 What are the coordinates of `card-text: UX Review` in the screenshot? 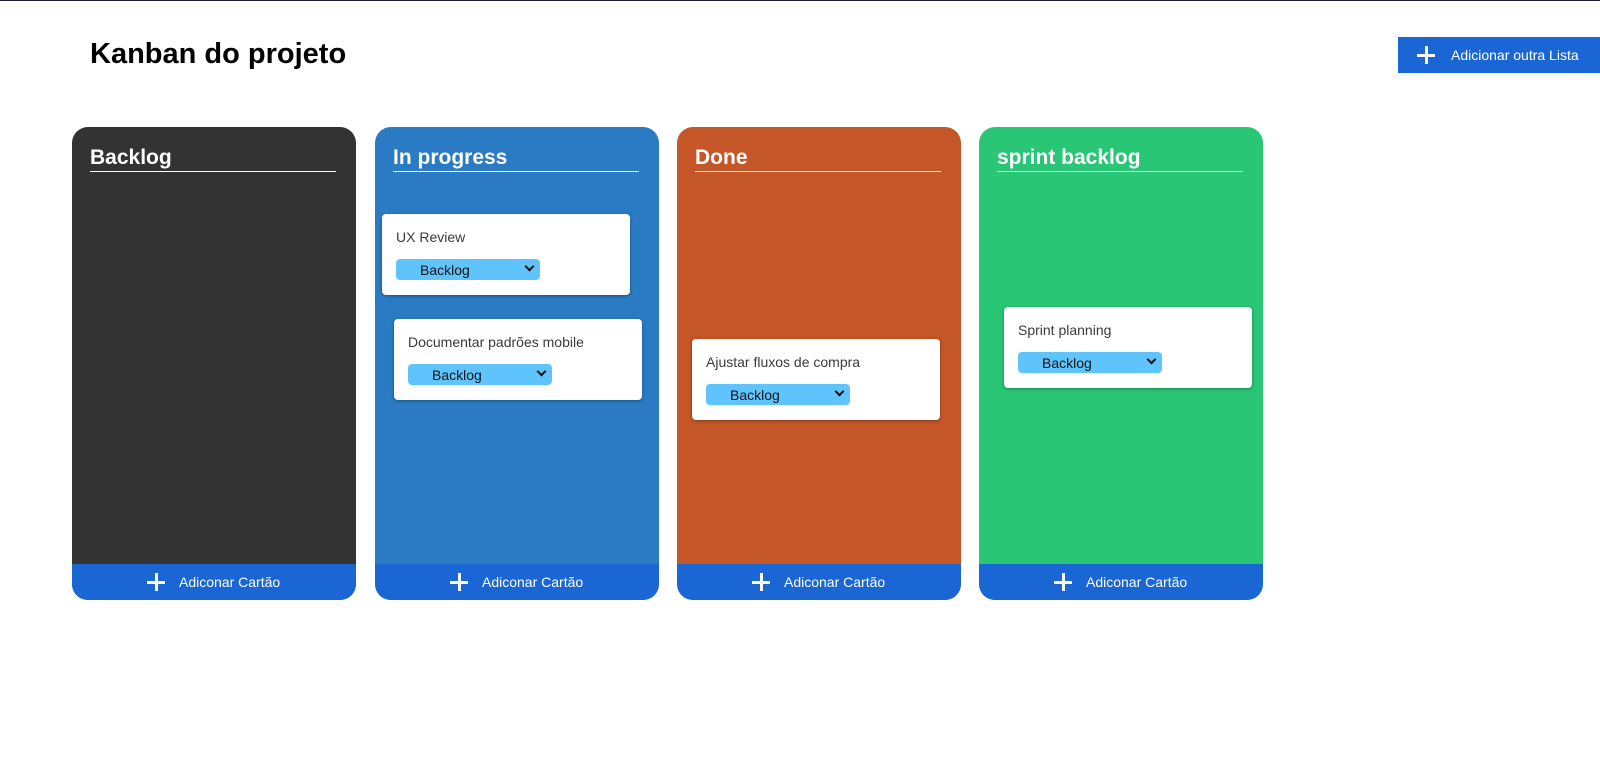 It's located at (431, 237).